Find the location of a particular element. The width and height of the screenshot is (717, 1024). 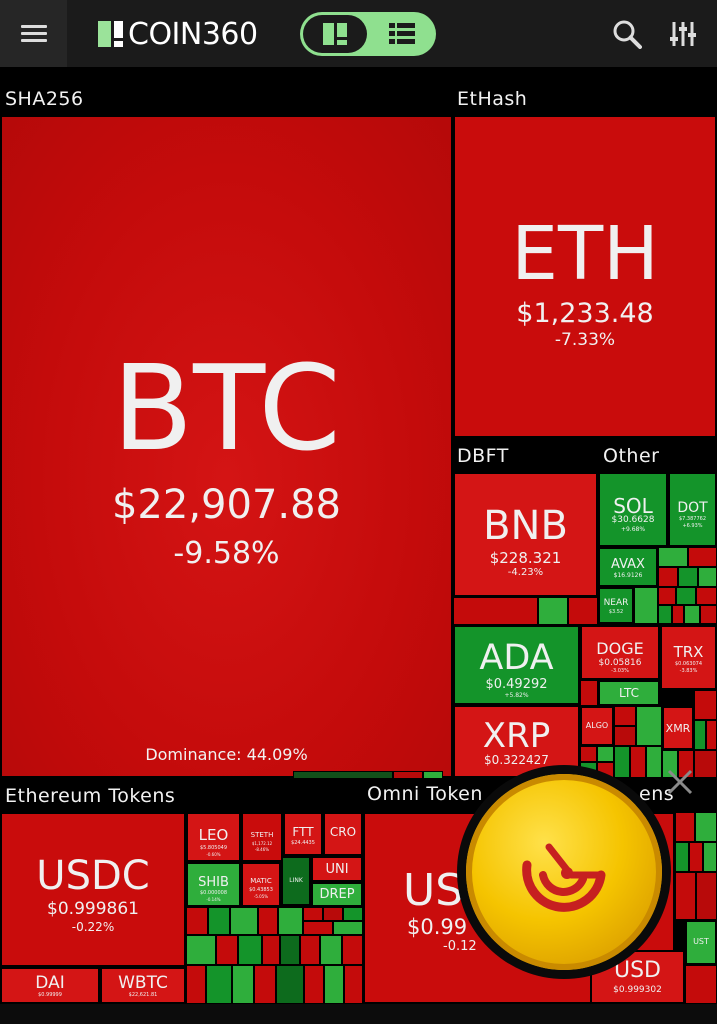

tile-symbol: DREP is located at coordinates (337, 894).